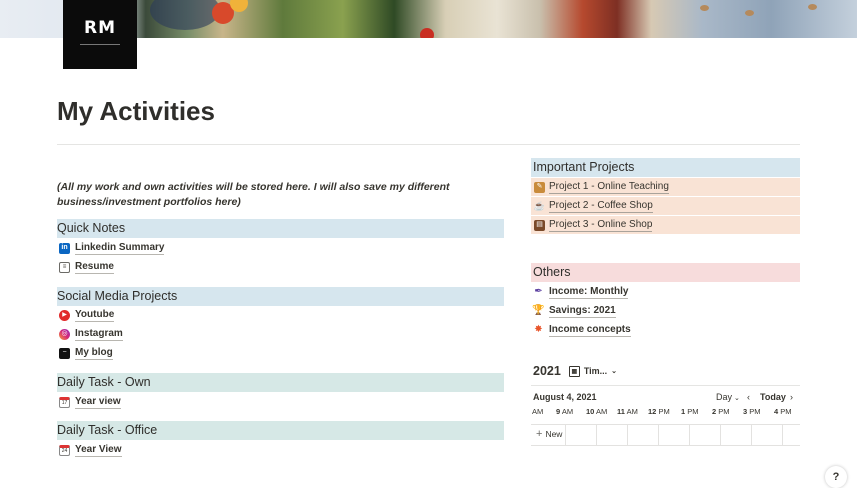 Image resolution: width=857 pixels, height=488 pixels. I want to click on page-title: My Activities, so click(136, 111).